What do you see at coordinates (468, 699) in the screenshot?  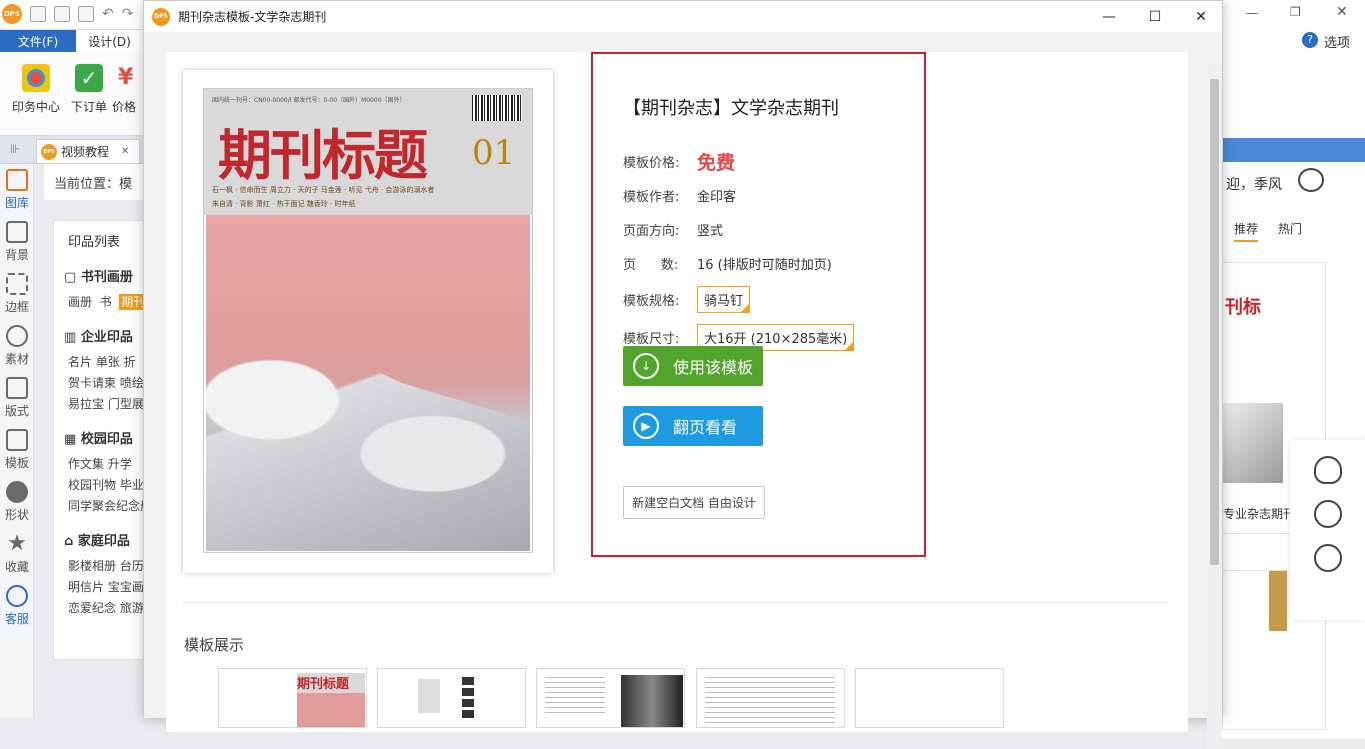 I see `thumb-vertical-title` at bounding box center [468, 699].